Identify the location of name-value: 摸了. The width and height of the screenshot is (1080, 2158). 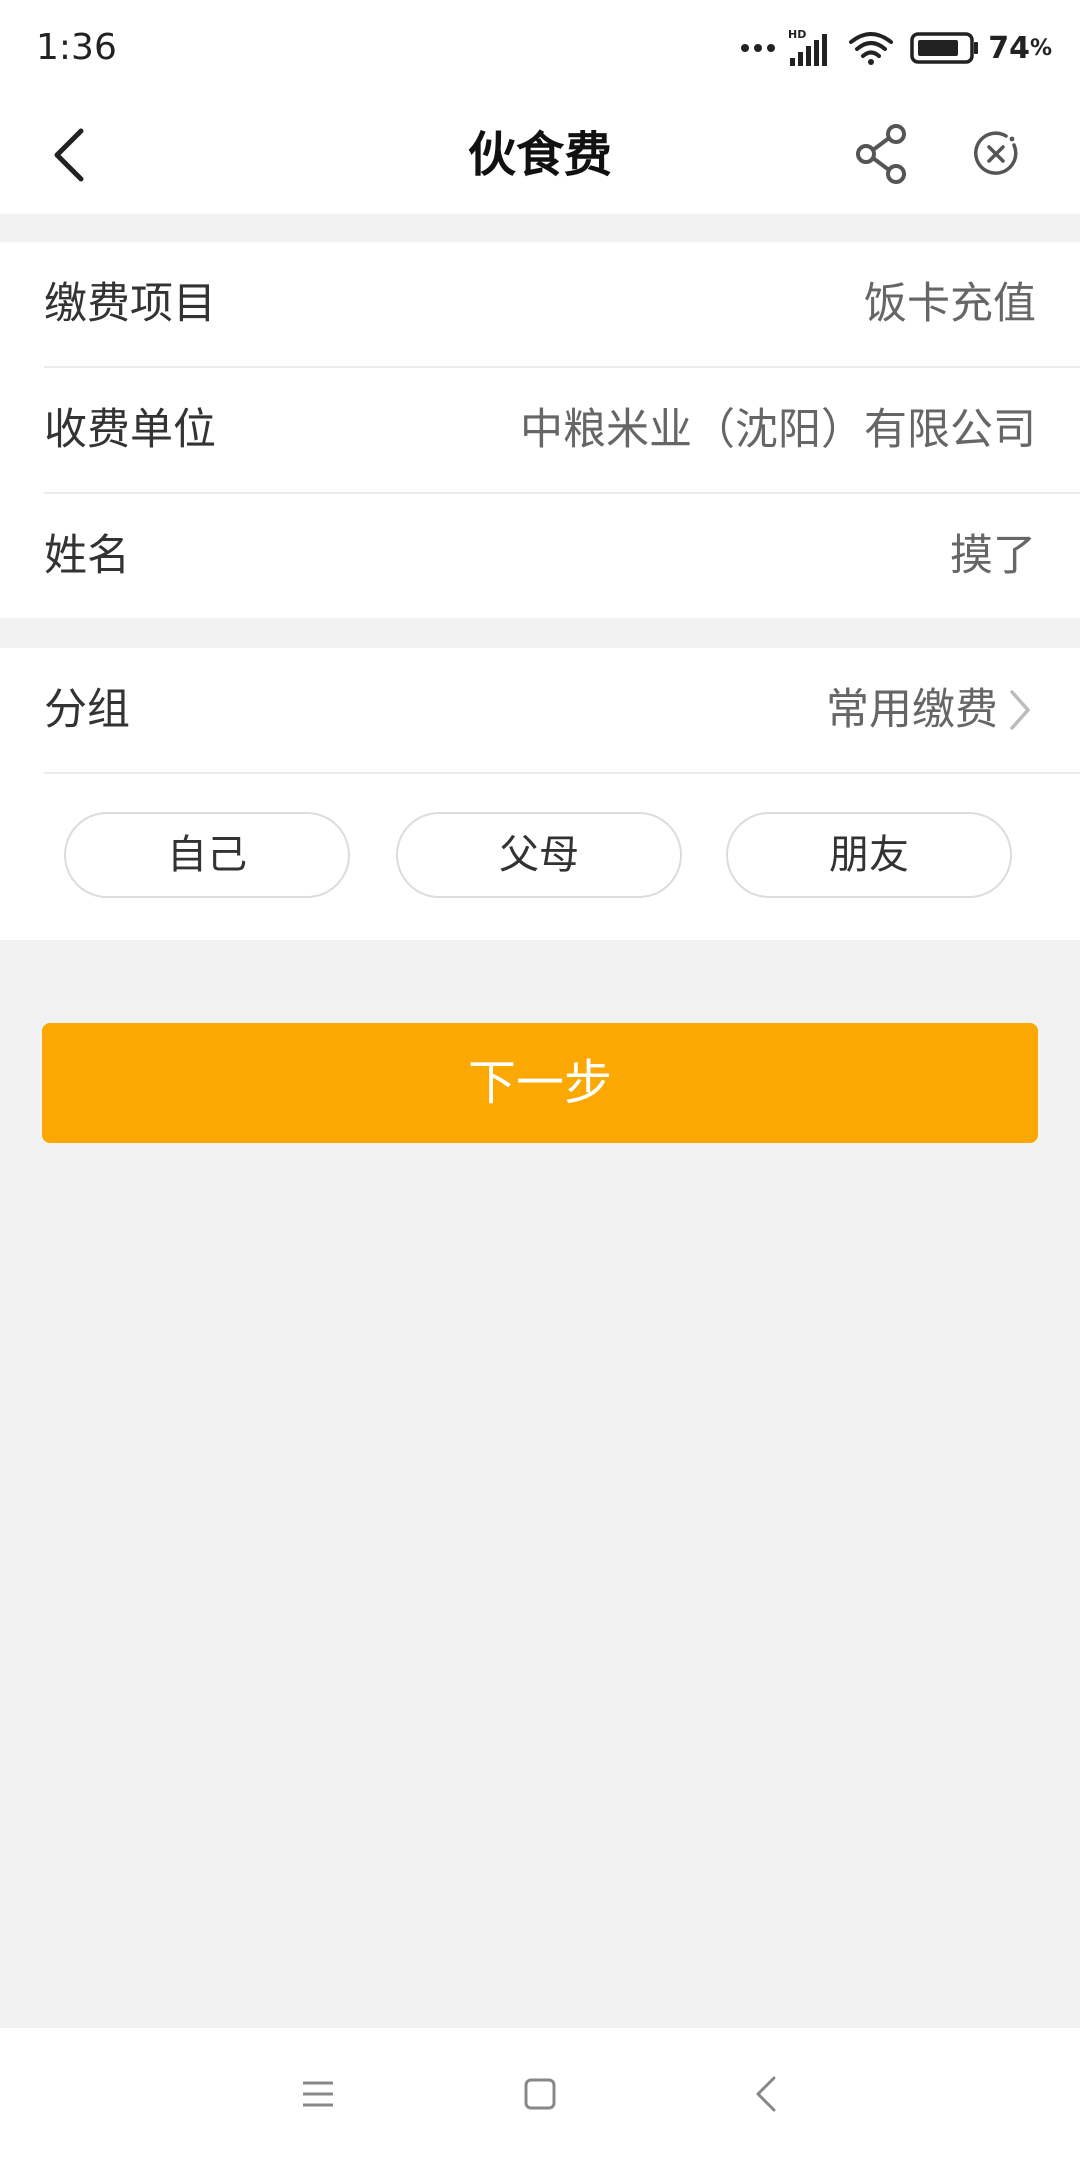
(993, 556).